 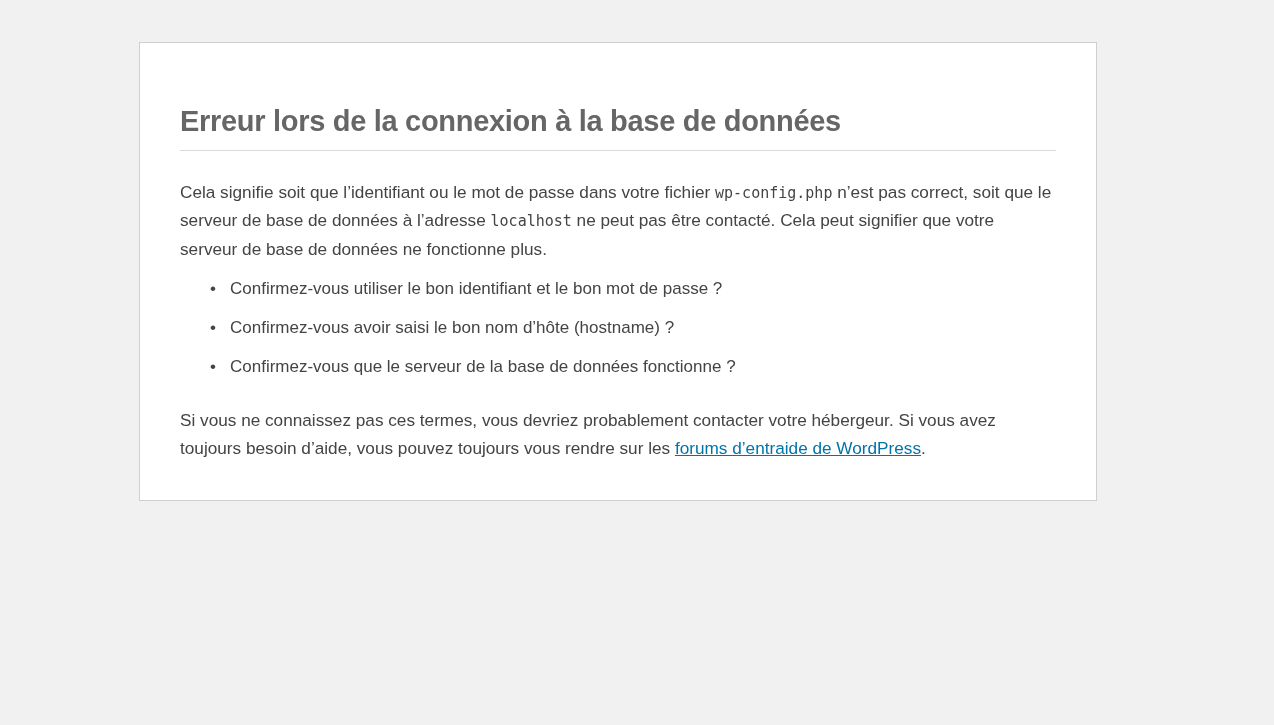 What do you see at coordinates (452, 327) in the screenshot?
I see `checklist-item: Confirmez-vous avoir saisi le bon nom d’hôte (hostname) ?` at bounding box center [452, 327].